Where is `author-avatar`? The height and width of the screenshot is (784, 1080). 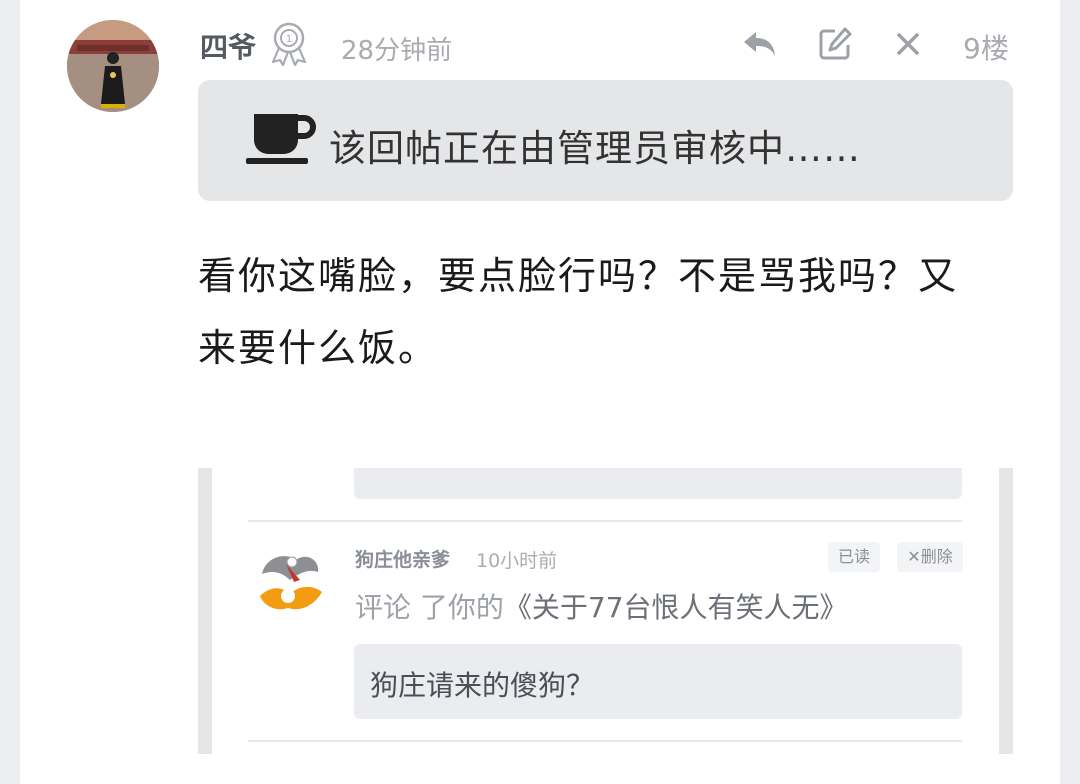
author-avatar is located at coordinates (113, 66).